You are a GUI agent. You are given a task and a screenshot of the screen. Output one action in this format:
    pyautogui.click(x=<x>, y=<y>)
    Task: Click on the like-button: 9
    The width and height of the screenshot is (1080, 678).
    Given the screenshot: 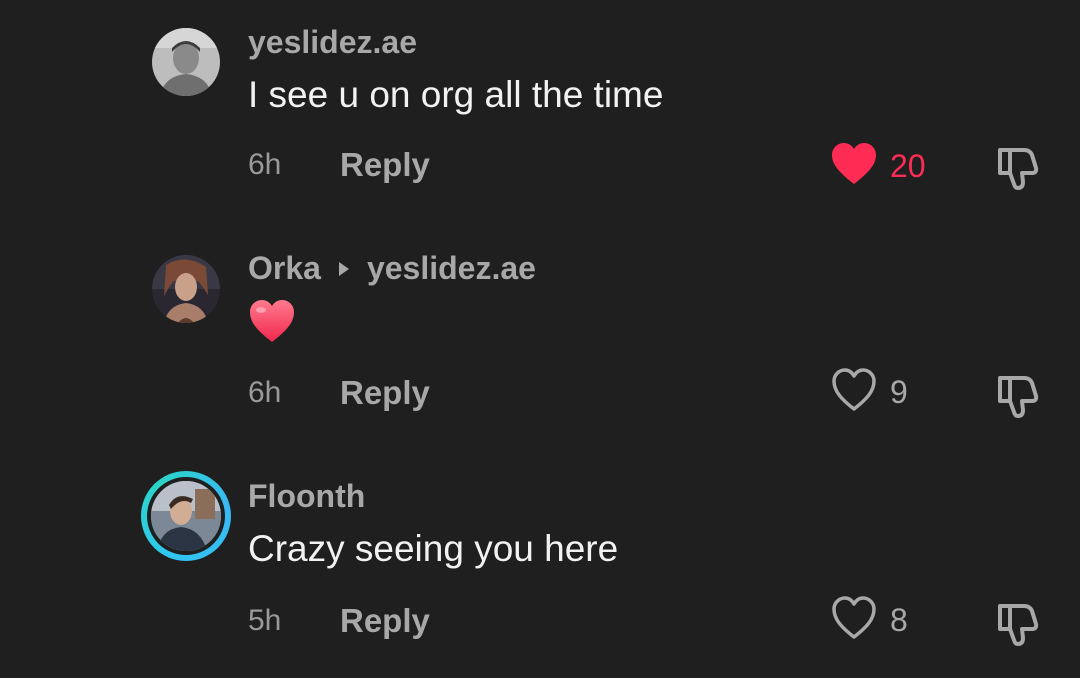 What is the action you would take?
    pyautogui.click(x=869, y=392)
    